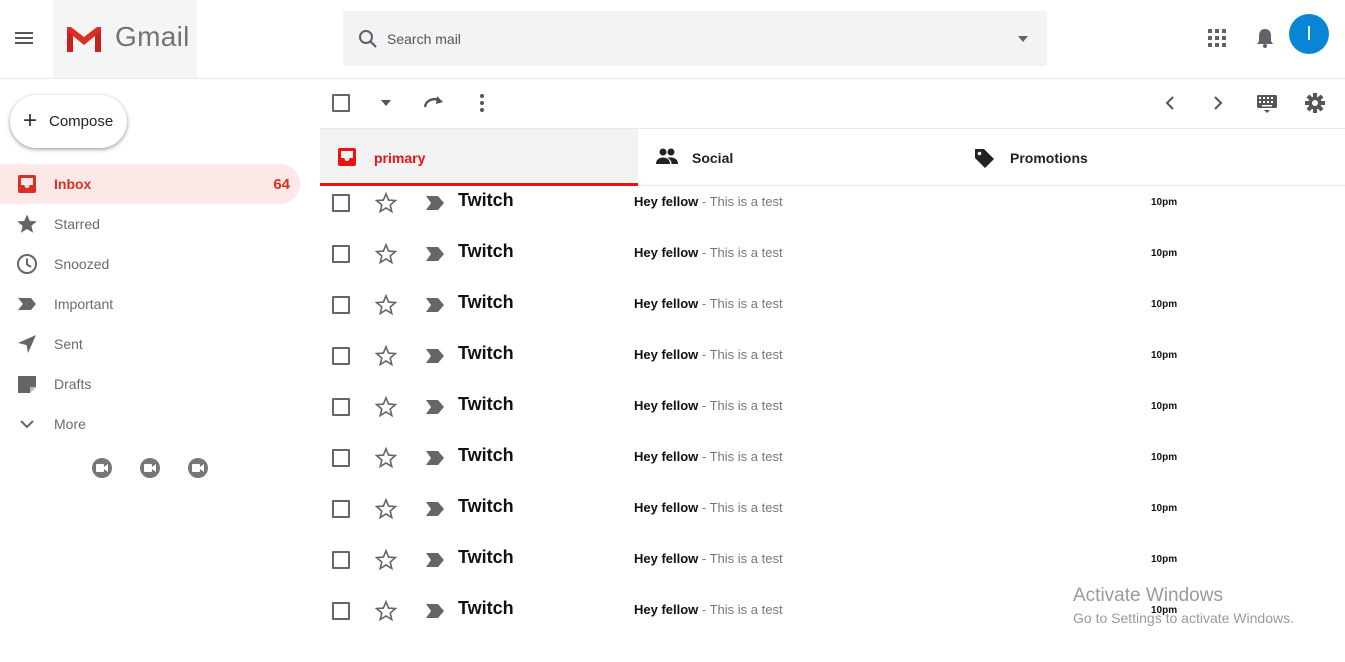 The height and width of the screenshot is (662, 1345). Describe the element at coordinates (1315, 103) in the screenshot. I see `settings-gear-icon` at that location.